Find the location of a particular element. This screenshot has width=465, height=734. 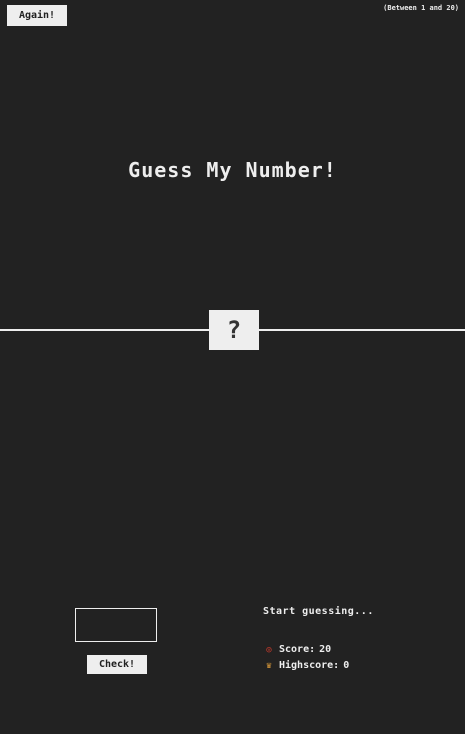

score-row: ◎ Score: 20 is located at coordinates (297, 649).